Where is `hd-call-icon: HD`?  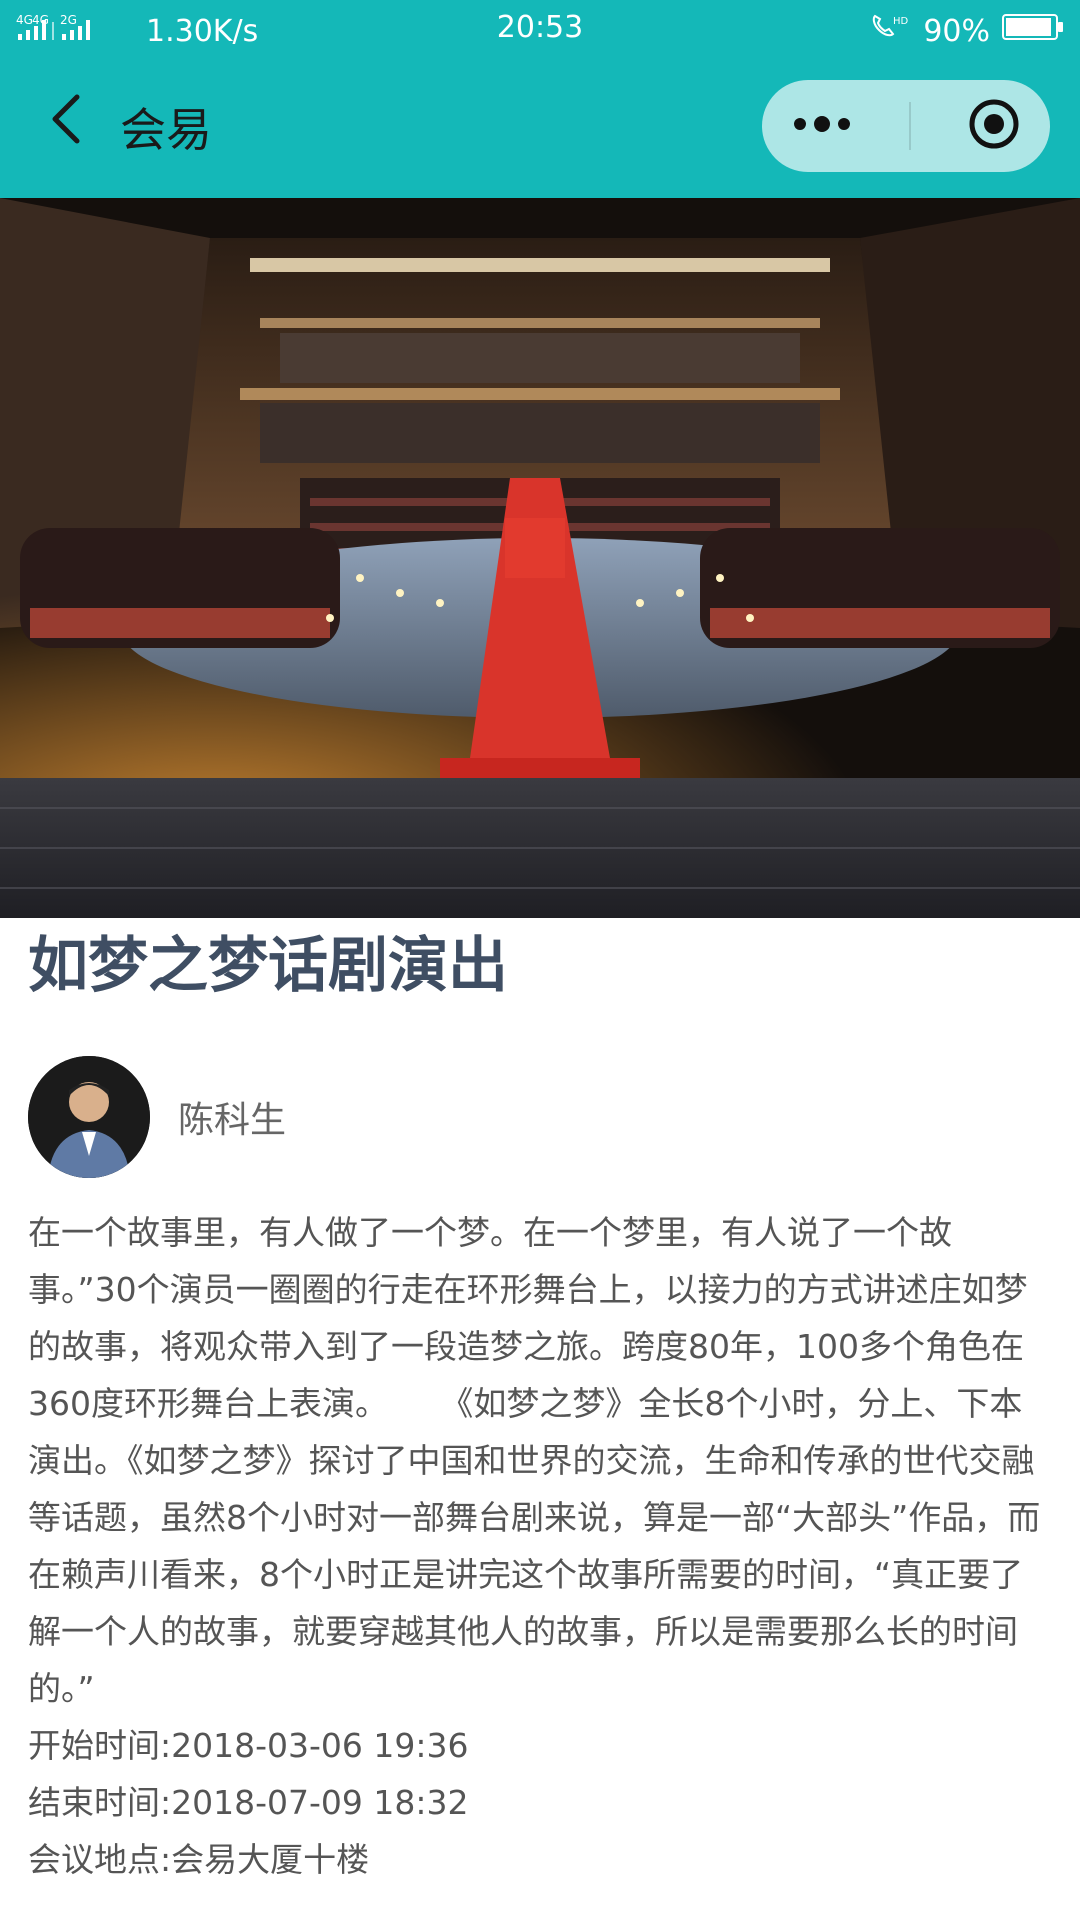
hd-call-icon: HD is located at coordinates (889, 31).